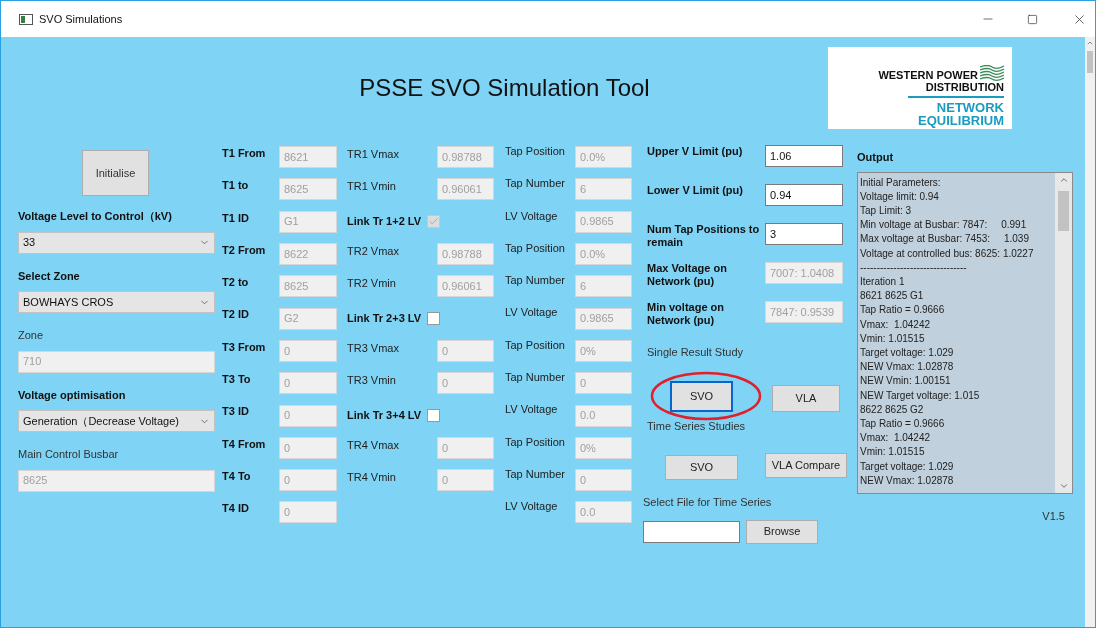  I want to click on voltage-label: TR2 Vmin, so click(372, 284).